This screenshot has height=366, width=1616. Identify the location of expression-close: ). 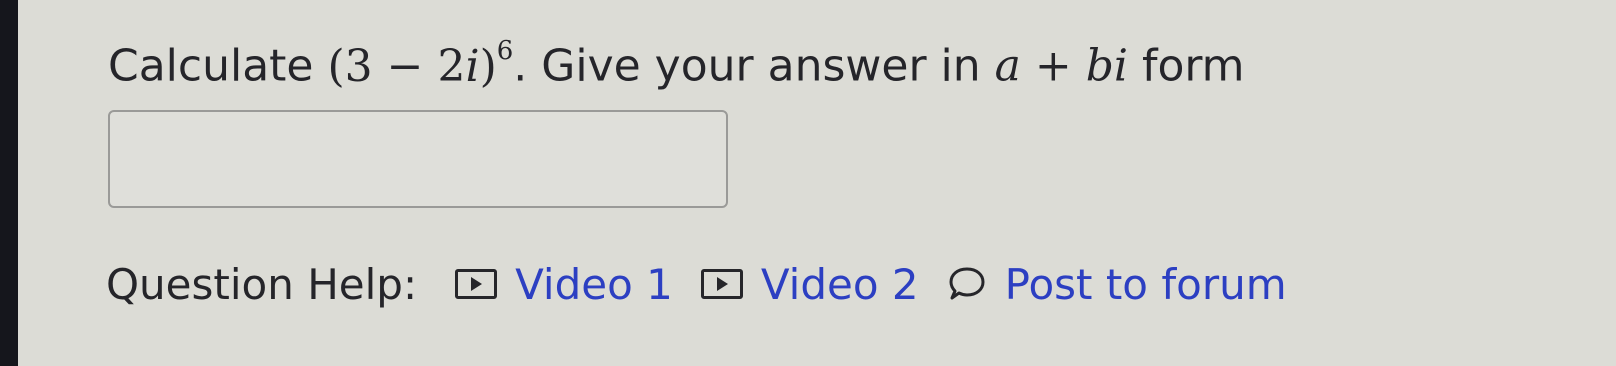
(488, 66).